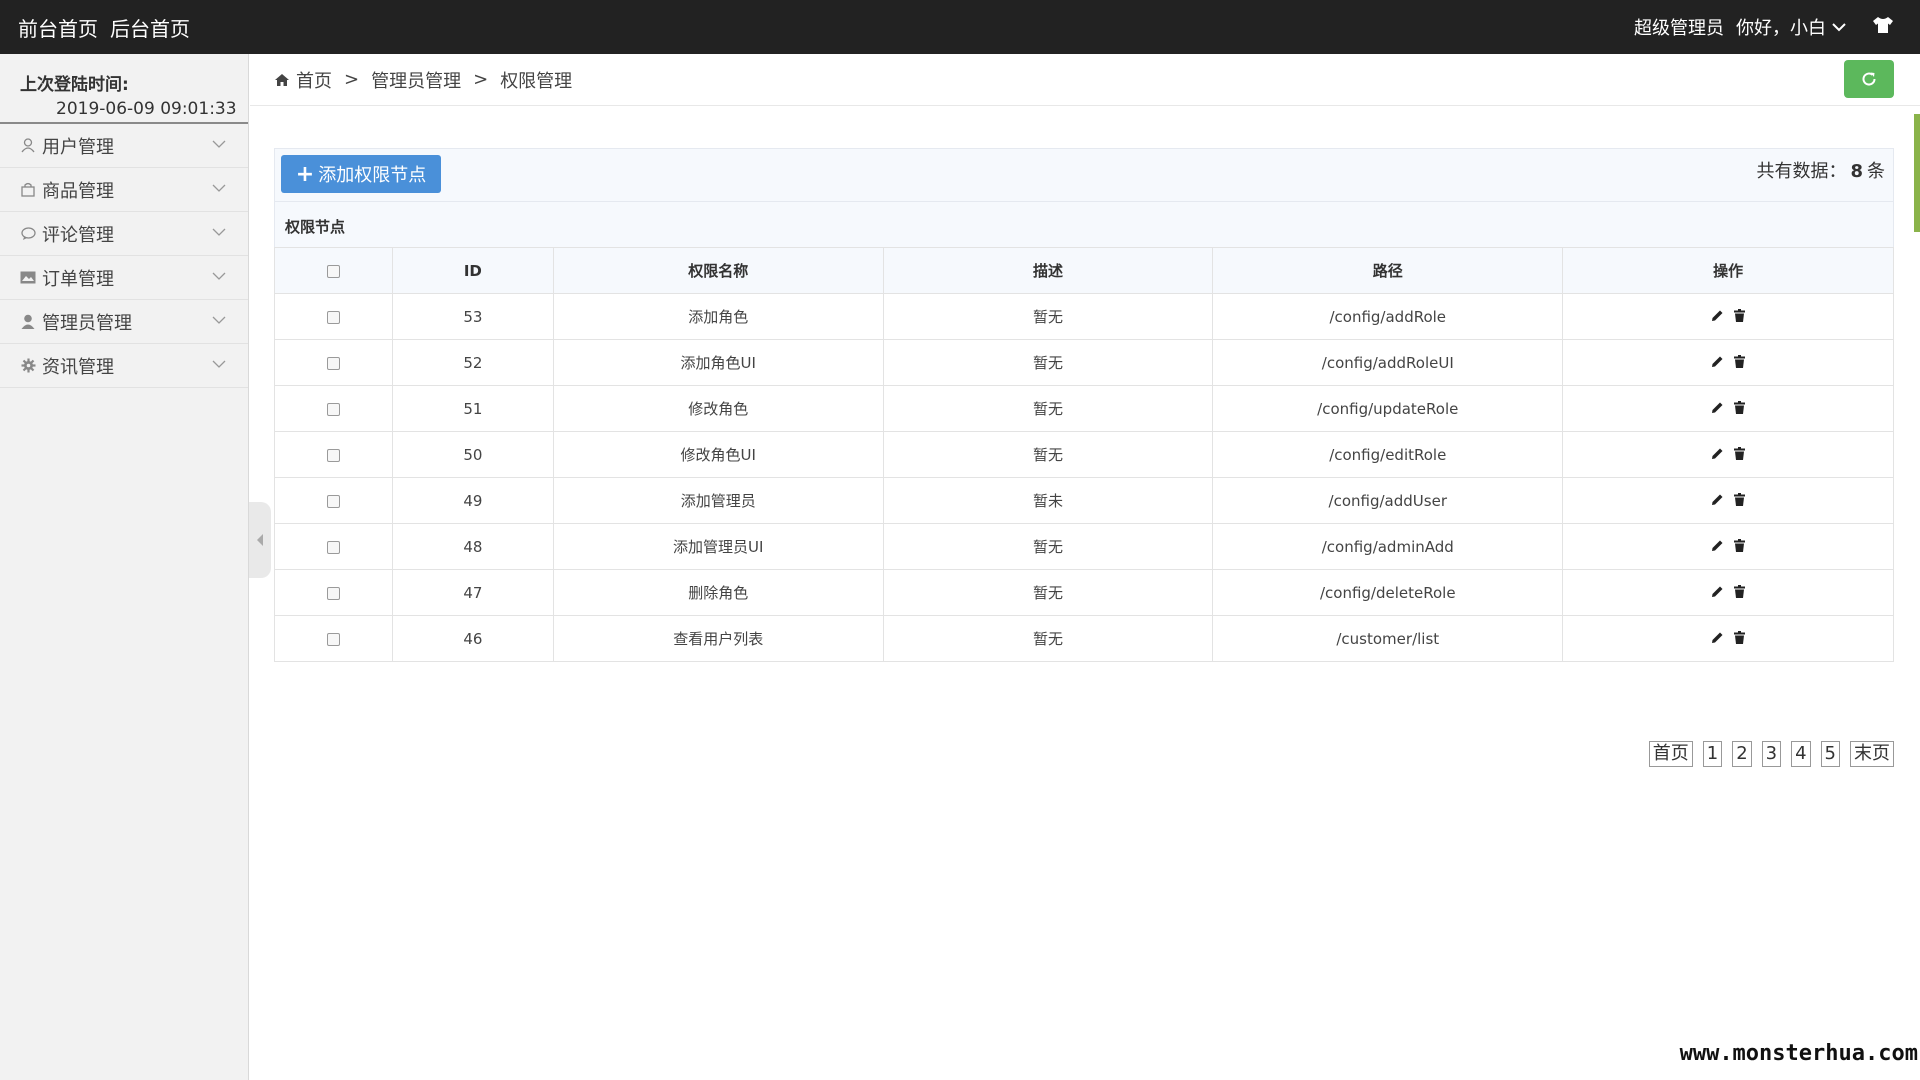  I want to click on pager-page-4: 4, so click(1801, 754).